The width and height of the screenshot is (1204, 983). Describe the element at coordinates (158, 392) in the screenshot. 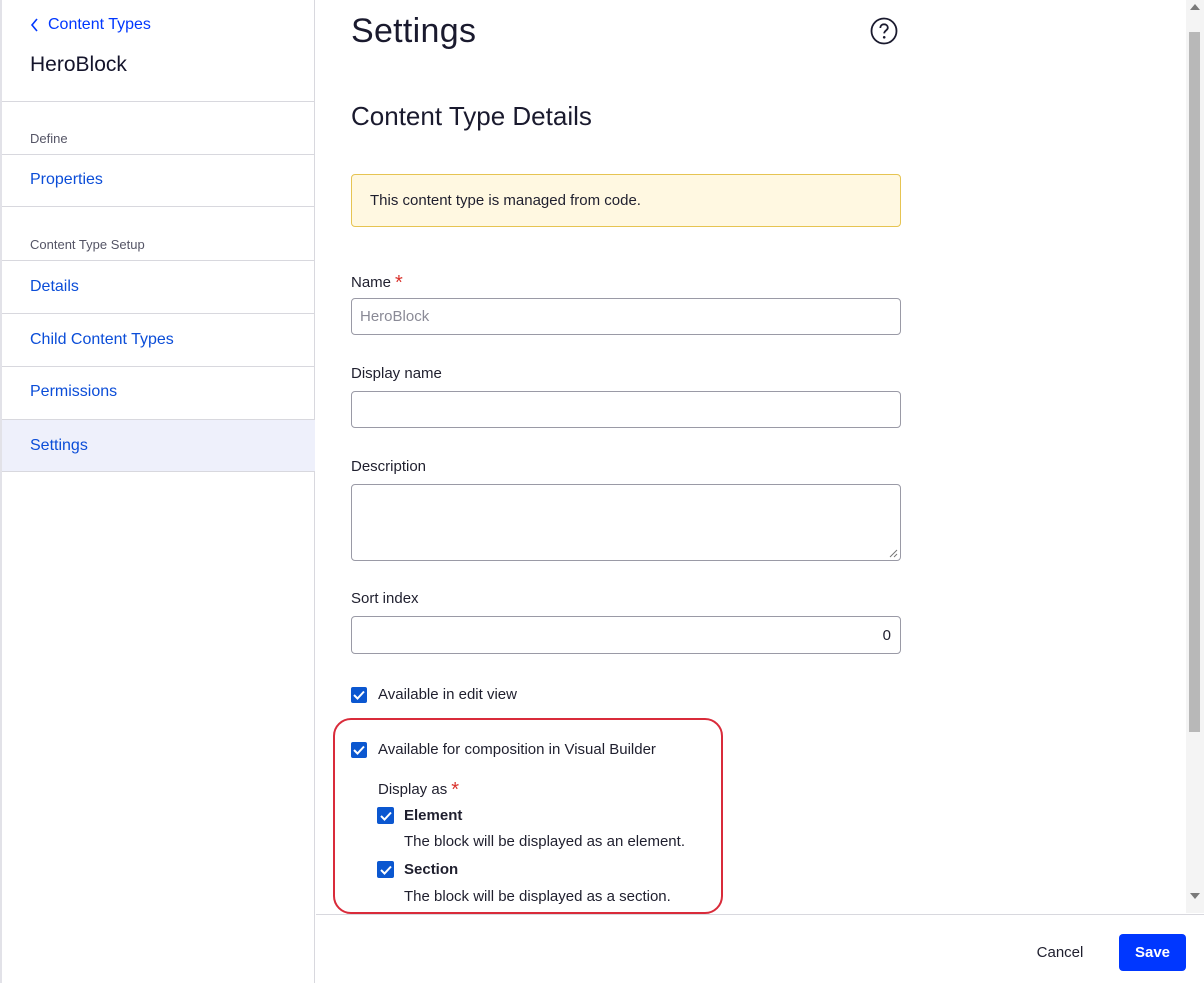

I see `sidebar-item-permissions: Permissions` at that location.